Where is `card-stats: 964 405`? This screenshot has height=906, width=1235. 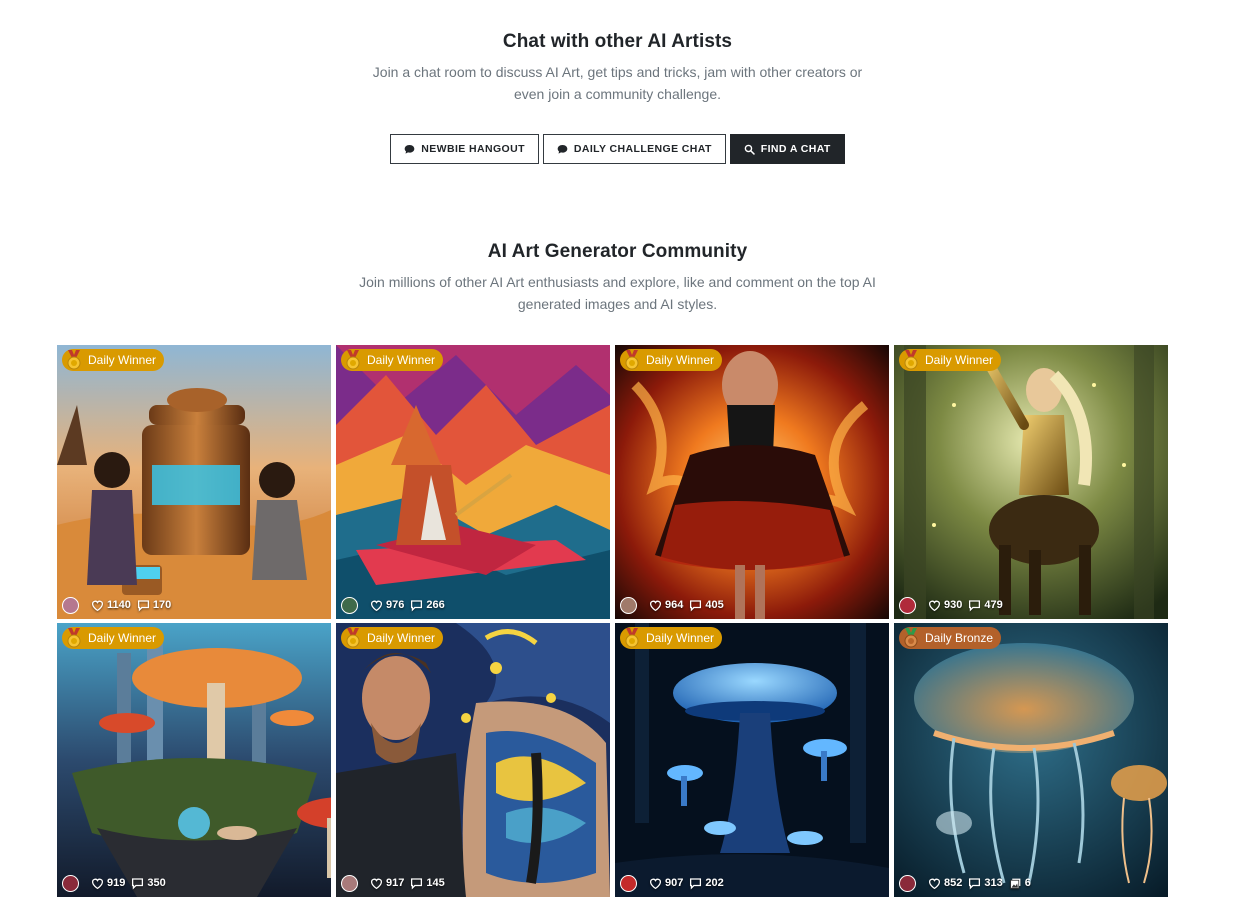 card-stats: 964 405 is located at coordinates (672, 605).